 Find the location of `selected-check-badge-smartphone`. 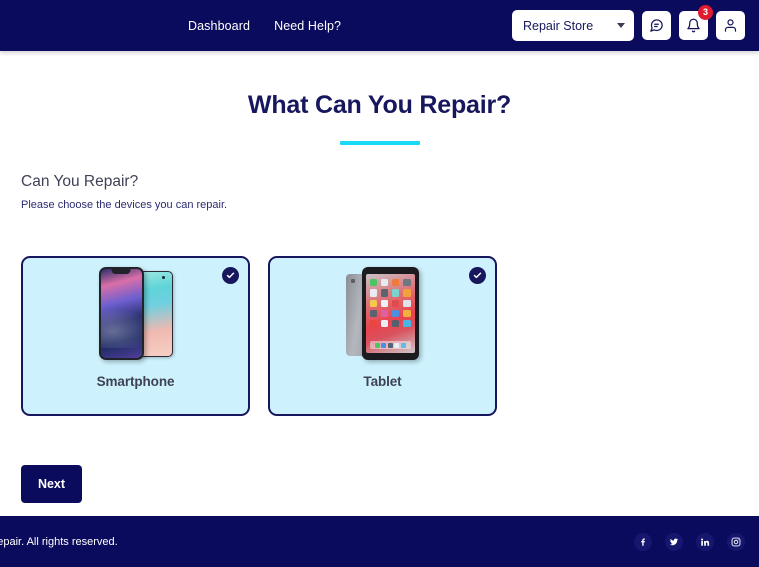

selected-check-badge-smartphone is located at coordinates (230, 275).